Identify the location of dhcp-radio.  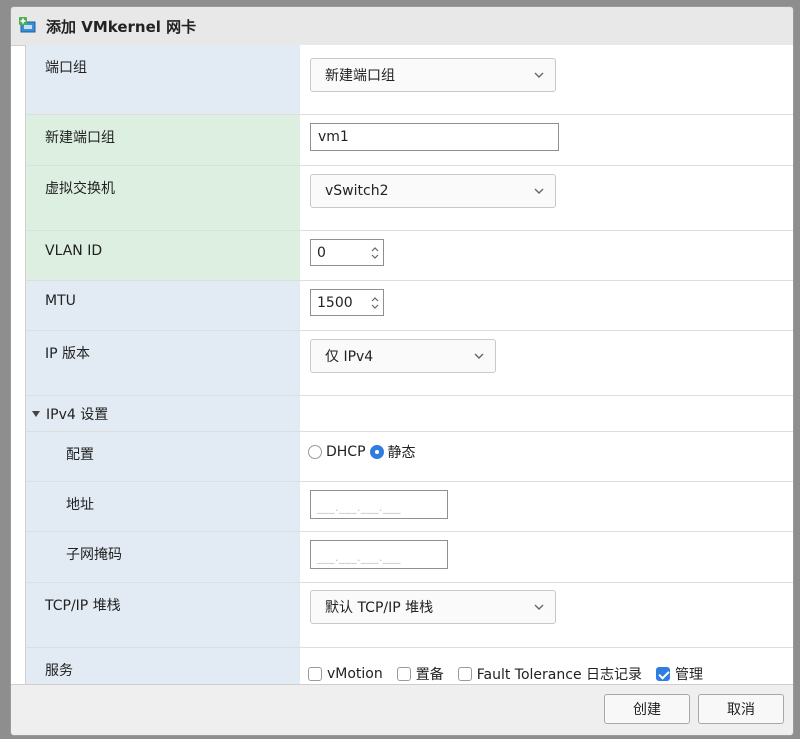
(315, 452).